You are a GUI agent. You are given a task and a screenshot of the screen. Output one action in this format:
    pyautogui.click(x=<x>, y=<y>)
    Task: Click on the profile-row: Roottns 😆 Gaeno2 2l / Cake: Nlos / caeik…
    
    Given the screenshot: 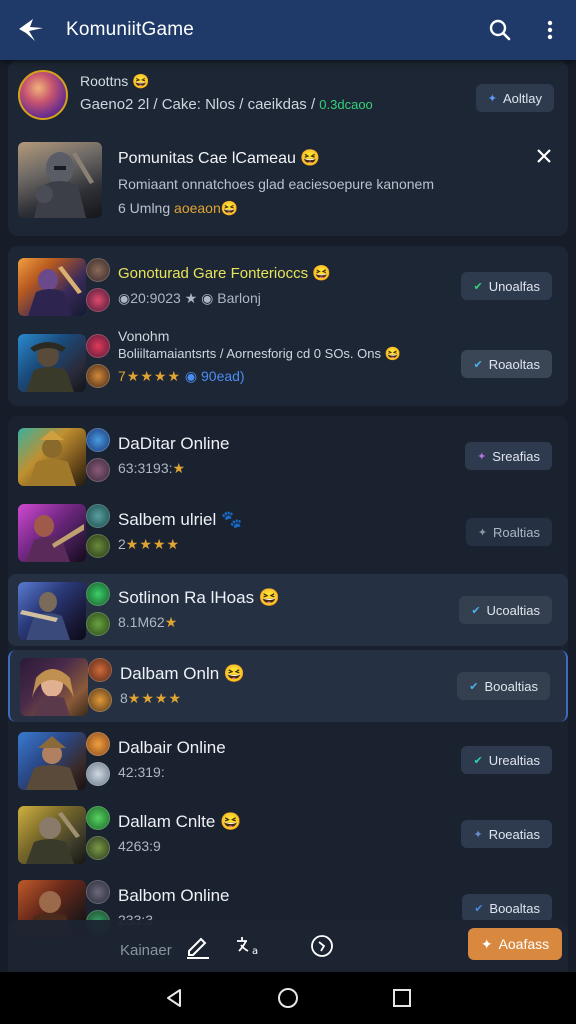 What is the action you would take?
    pyautogui.click(x=288, y=91)
    